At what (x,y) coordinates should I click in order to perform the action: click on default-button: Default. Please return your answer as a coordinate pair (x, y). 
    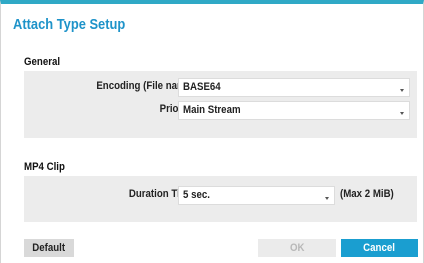
    Looking at the image, I should click on (49, 248).